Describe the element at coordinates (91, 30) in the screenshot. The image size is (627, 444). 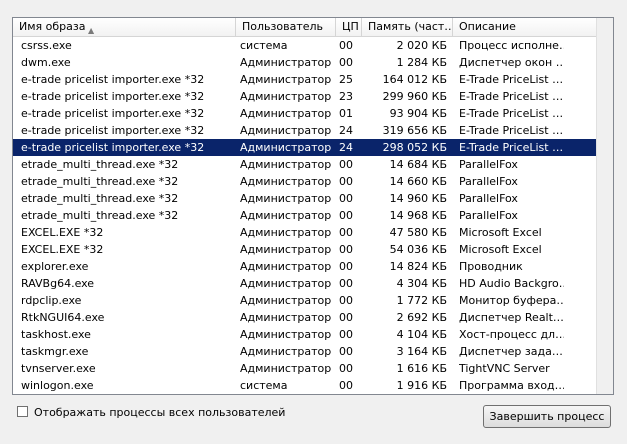
I see `sort-ascending-icon: ▲` at that location.